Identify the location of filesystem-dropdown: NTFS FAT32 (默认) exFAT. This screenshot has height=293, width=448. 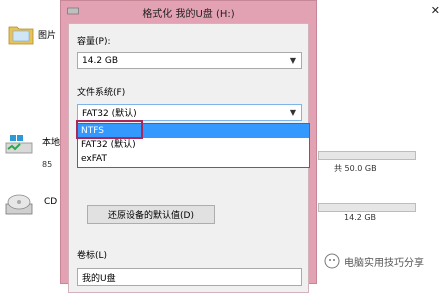
(193, 145).